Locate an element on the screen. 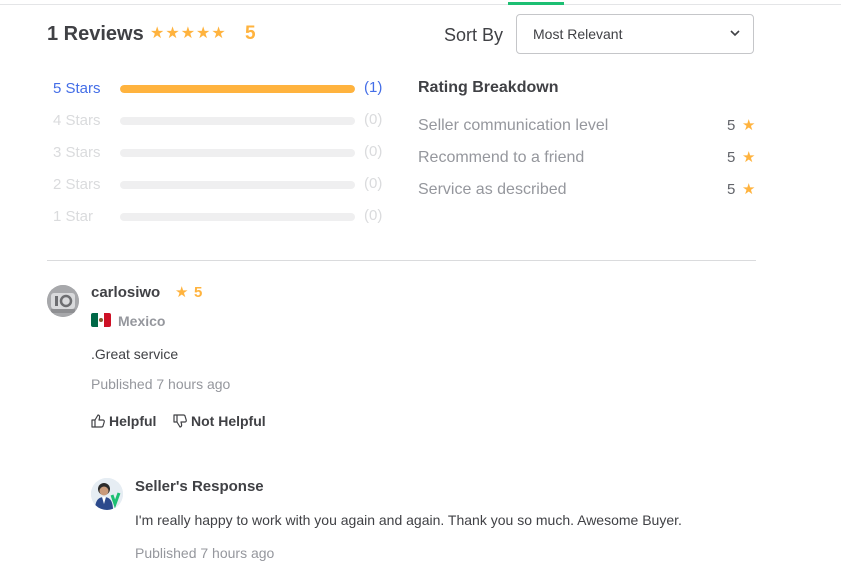 This screenshot has width=841, height=567. star-filter-label: 4 Stars is located at coordinates (77, 120).